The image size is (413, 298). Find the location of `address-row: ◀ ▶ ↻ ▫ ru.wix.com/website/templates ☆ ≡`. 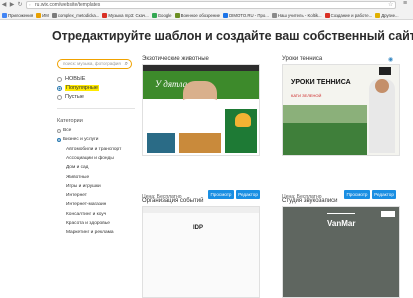

address-row: ◀ ▶ ↻ ▫ ru.wix.com/website/templates ☆ ≡ is located at coordinates (206, 5).